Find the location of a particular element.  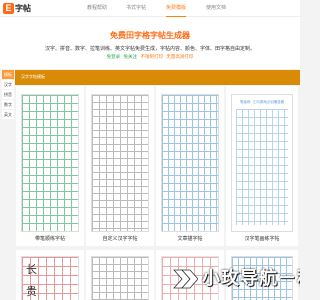

sidebar-item-english: 英文 is located at coordinates (8, 114).